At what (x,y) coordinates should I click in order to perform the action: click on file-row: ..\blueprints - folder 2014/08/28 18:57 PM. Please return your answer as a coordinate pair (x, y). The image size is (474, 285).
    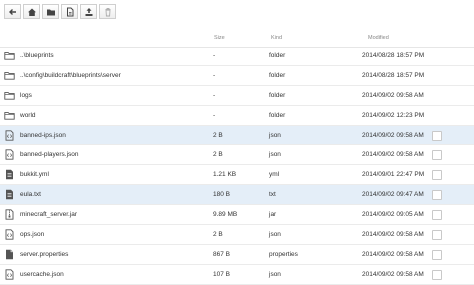
    Looking at the image, I should click on (237, 56).